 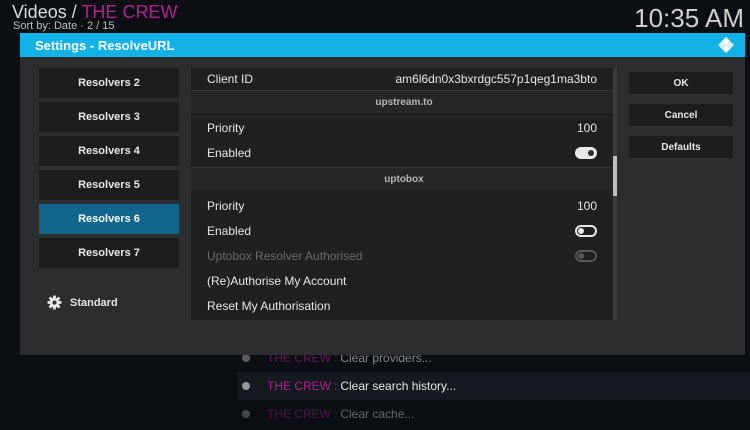 I want to click on category-resolvers-7: Resolvers 7, so click(x=109, y=253).